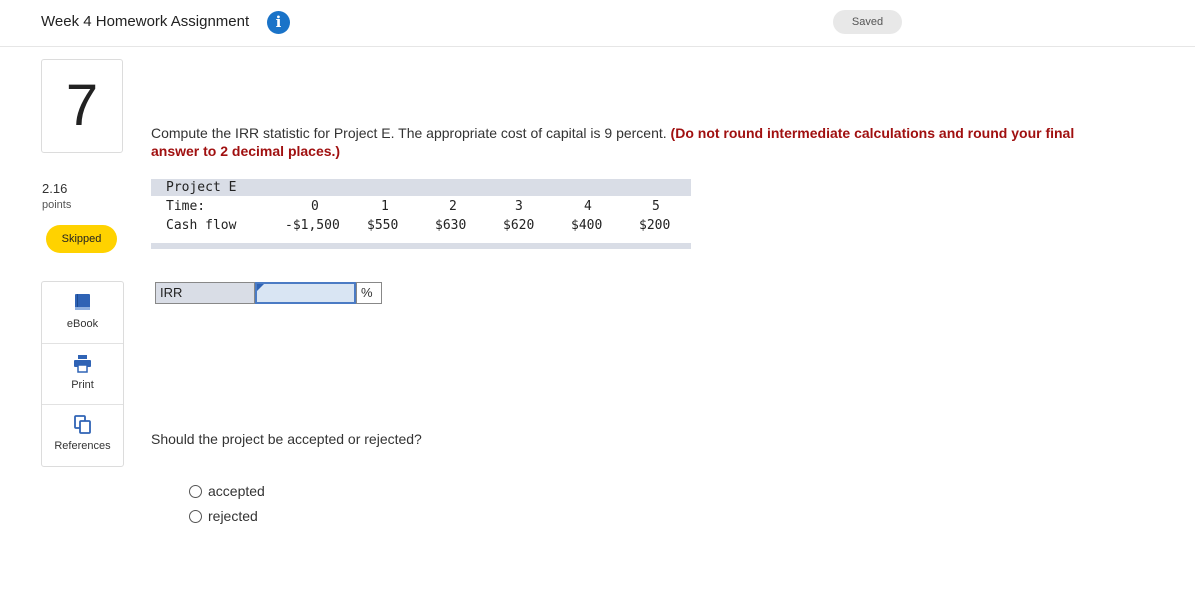 Image resolution: width=1195 pixels, height=594 pixels. I want to click on time-cell: 2, so click(453, 206).